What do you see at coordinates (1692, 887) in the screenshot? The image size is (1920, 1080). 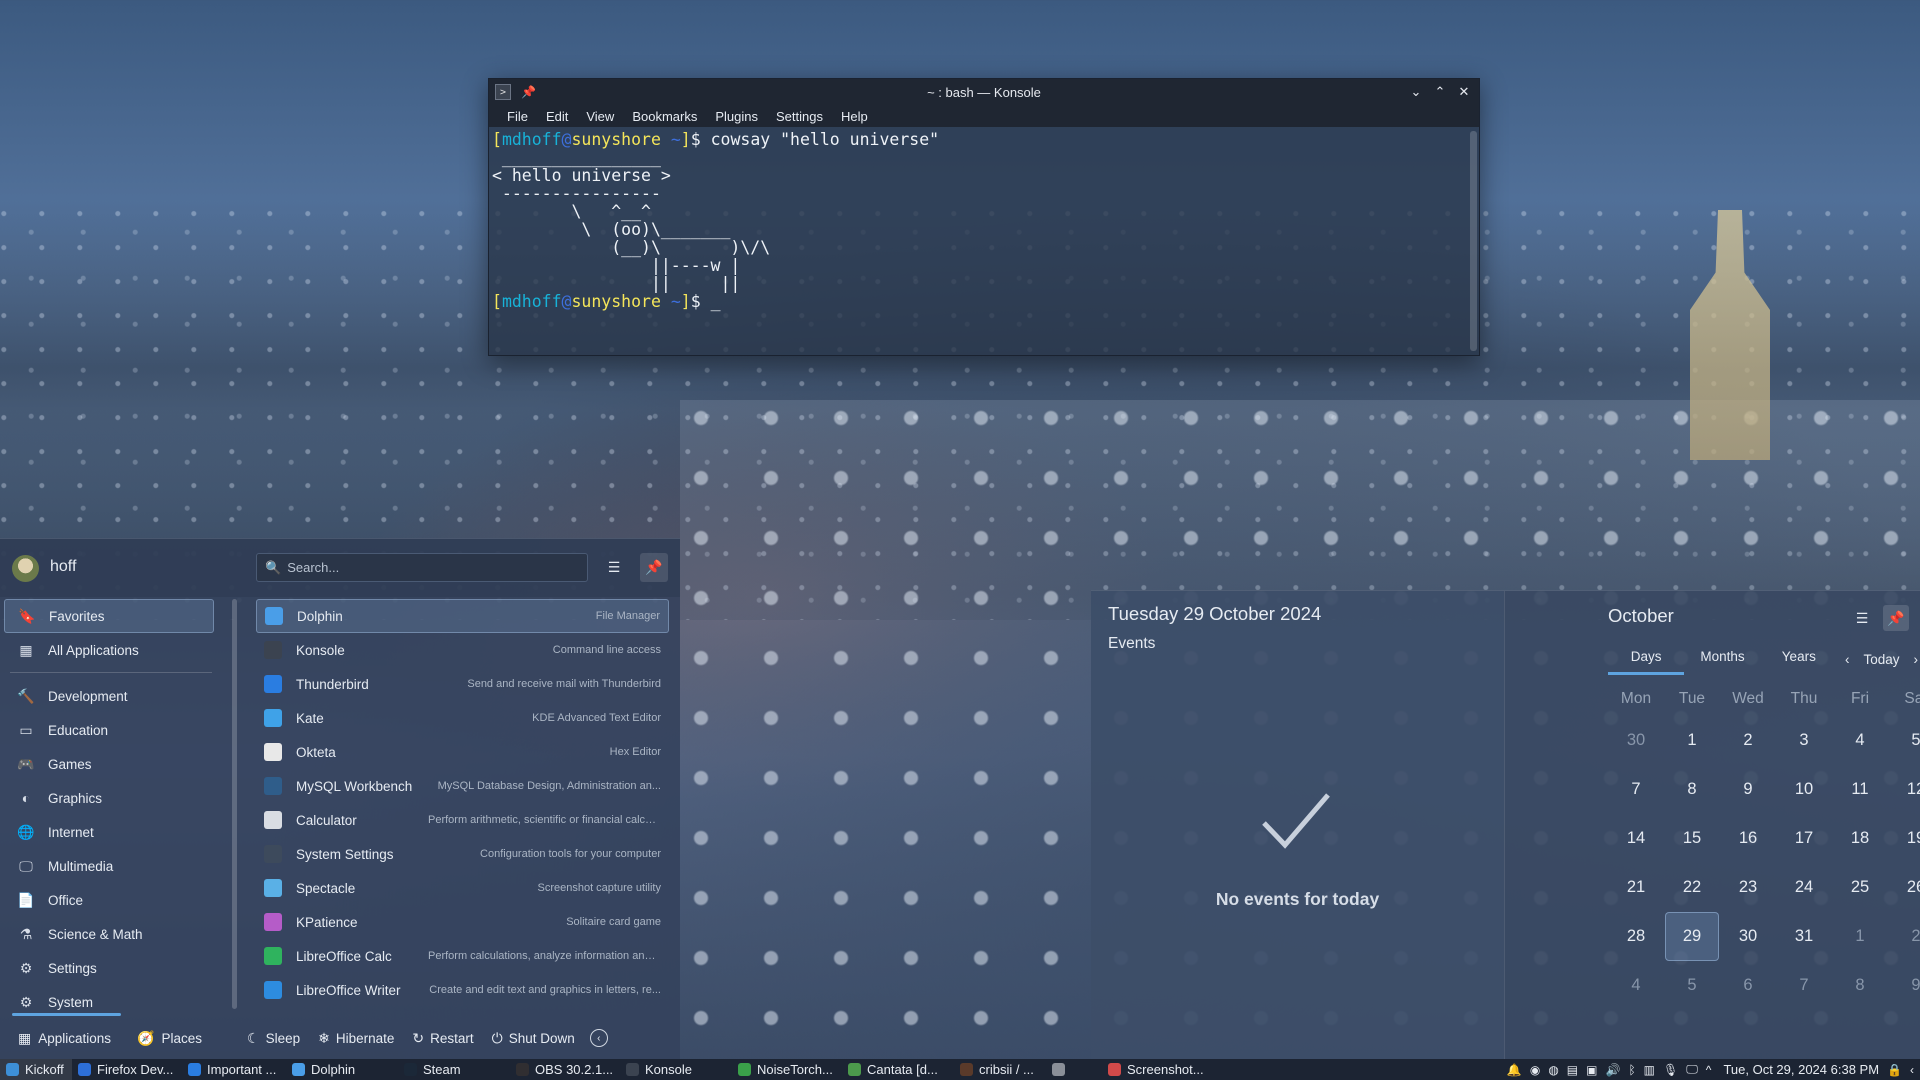 I see `calendar-day: 22` at bounding box center [1692, 887].